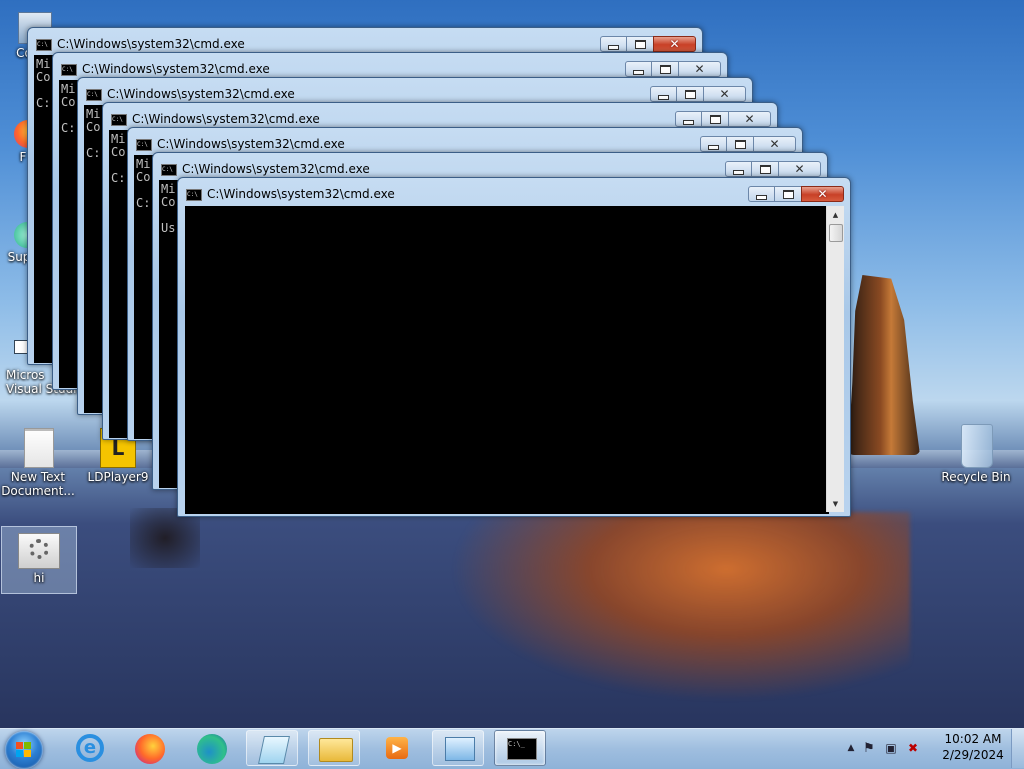 The image size is (1024, 769). What do you see at coordinates (913, 748) in the screenshot?
I see `volume-muted-icon: ✖` at bounding box center [913, 748].